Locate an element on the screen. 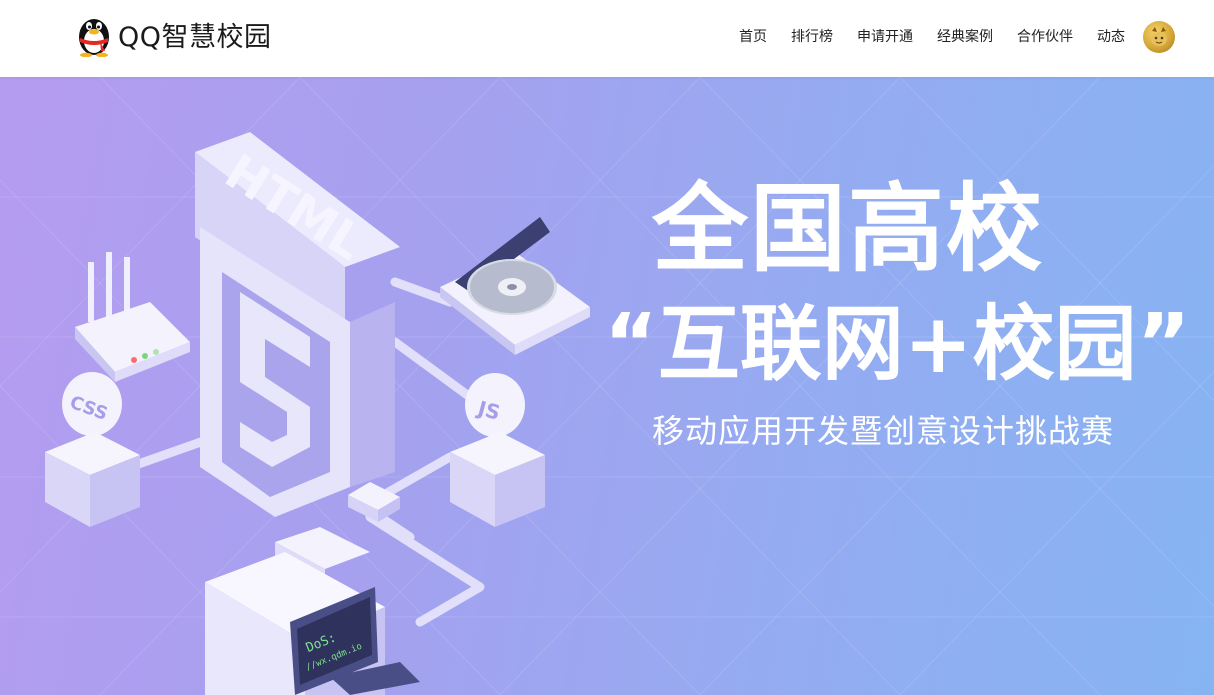 This screenshot has height=695, width=1214. nav-item-cases: 经典案例 is located at coordinates (965, 37).